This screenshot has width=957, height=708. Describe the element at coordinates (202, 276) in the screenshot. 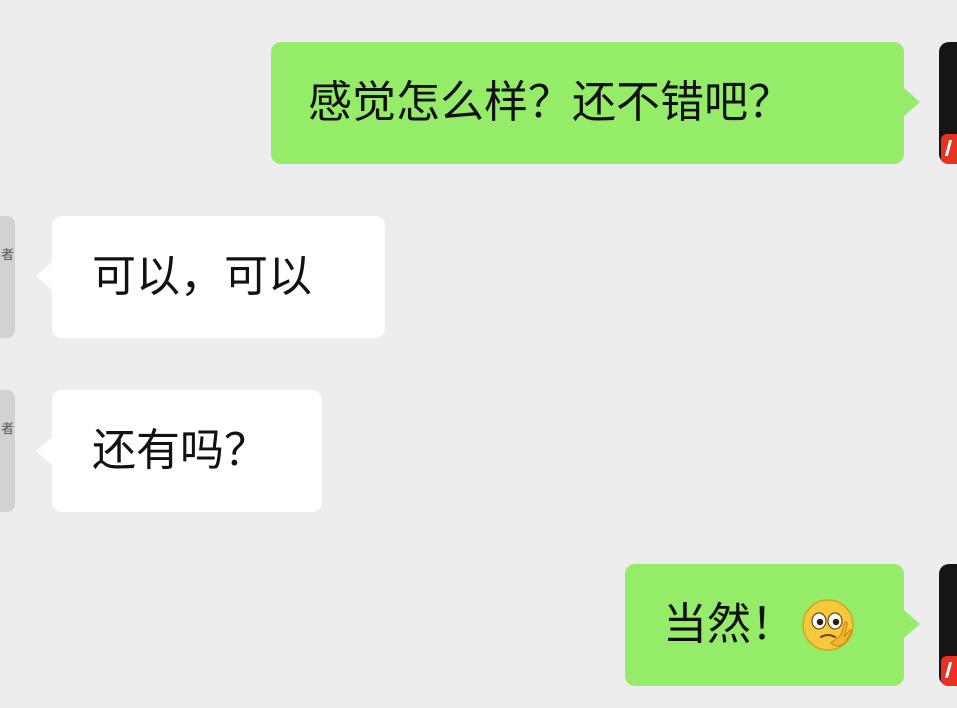

I see `message-text: 可以，可以` at that location.